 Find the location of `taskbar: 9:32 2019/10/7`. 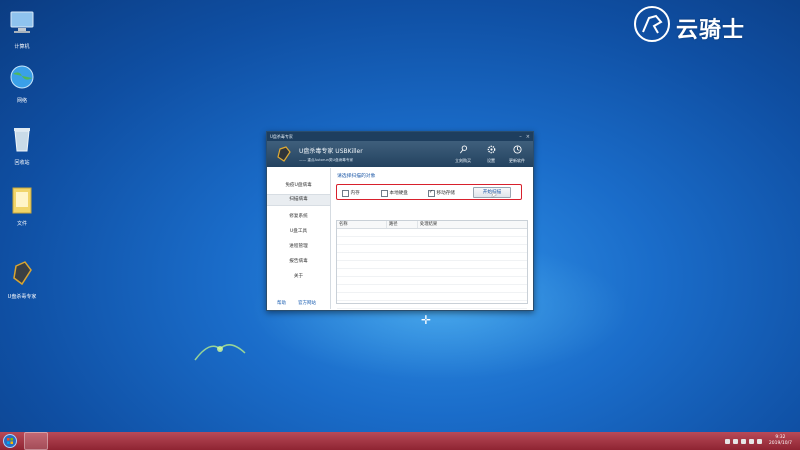

taskbar: 9:32 2019/10/7 is located at coordinates (400, 441).